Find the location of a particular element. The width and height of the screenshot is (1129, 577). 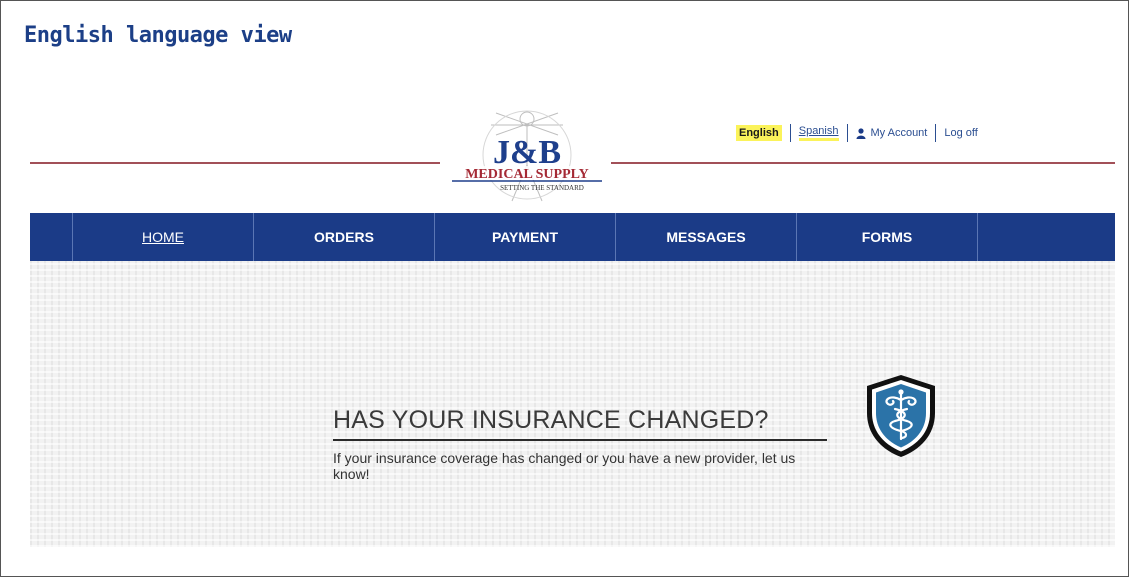

banner-headline: HAS YOUR INSURANCE CHANGED? is located at coordinates (551, 420).